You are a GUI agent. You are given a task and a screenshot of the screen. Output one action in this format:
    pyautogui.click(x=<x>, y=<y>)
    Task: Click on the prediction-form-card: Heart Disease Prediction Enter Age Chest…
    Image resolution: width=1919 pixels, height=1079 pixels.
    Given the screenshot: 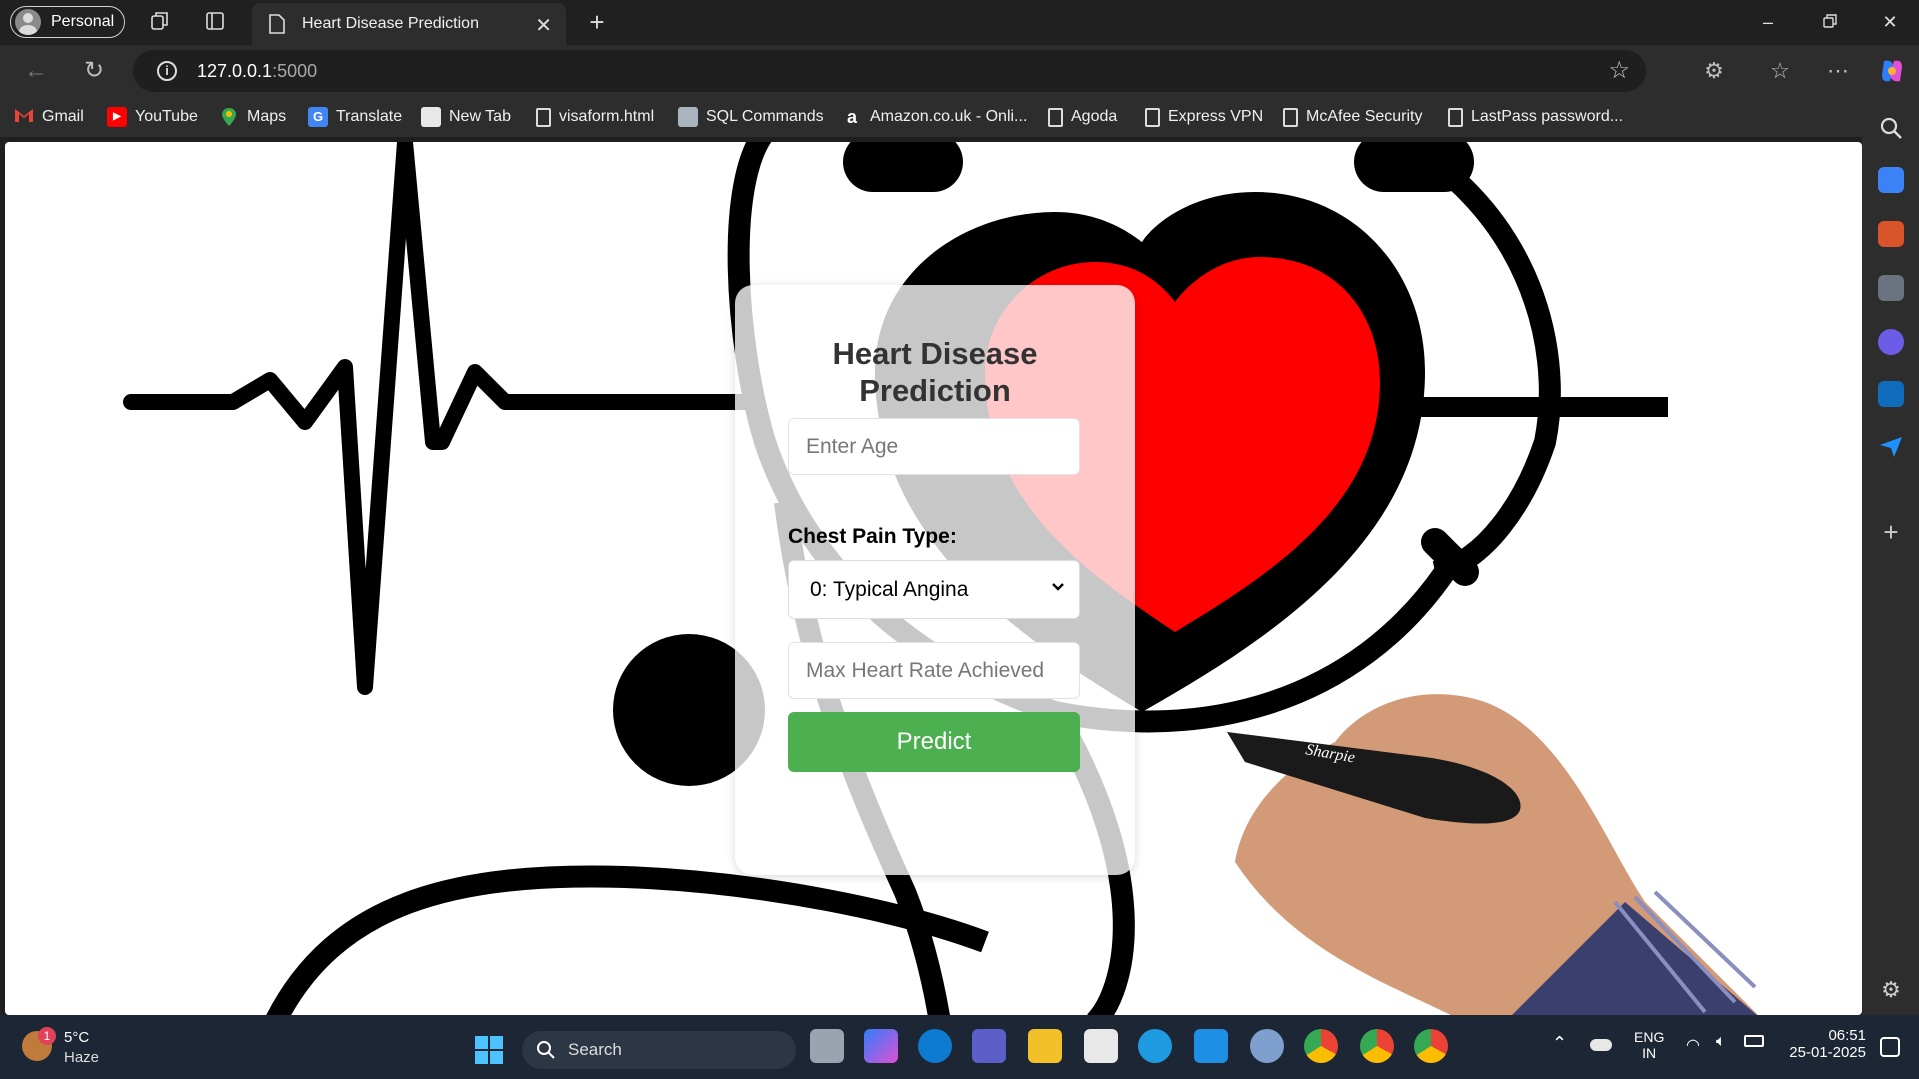 What is the action you would take?
    pyautogui.click(x=935, y=580)
    